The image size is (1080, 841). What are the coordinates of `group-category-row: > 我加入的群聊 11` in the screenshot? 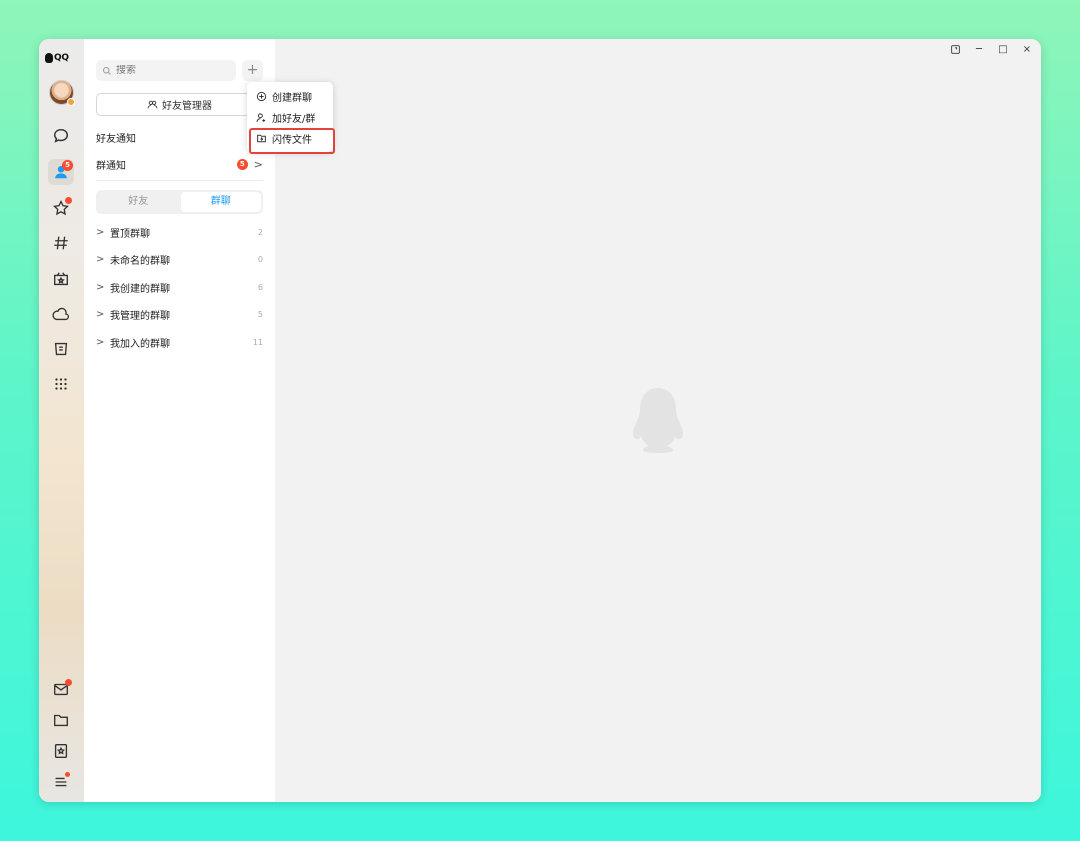 It's located at (179, 342).